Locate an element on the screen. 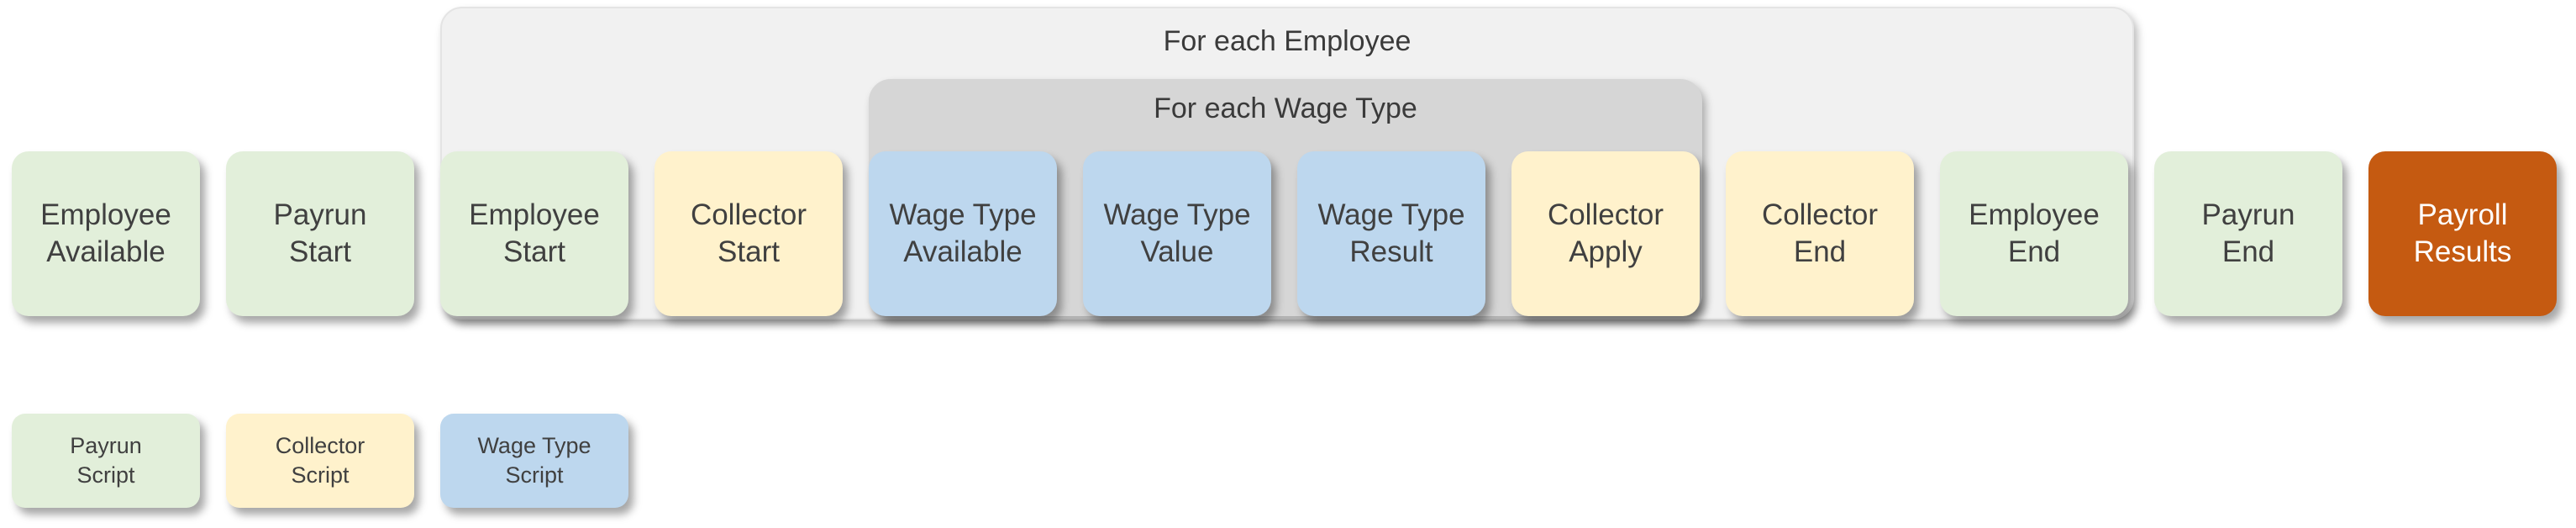 The width and height of the screenshot is (2576, 528). step-employee-available: Employee Available is located at coordinates (106, 234).